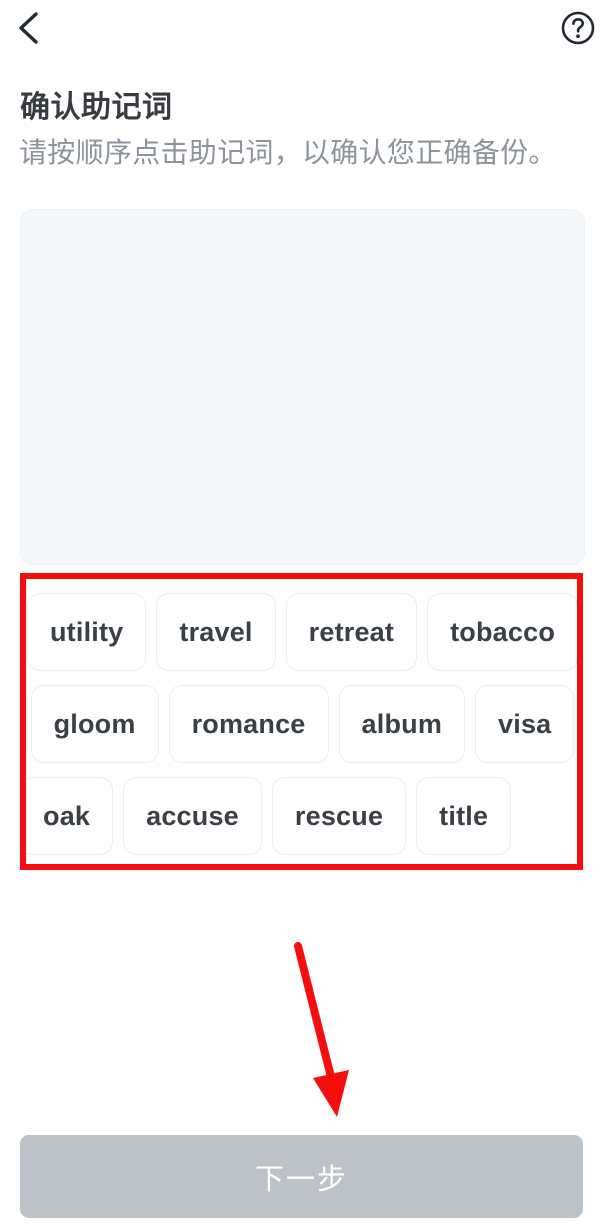 The width and height of the screenshot is (610, 1224). I want to click on word-chip: oak, so click(67, 816).